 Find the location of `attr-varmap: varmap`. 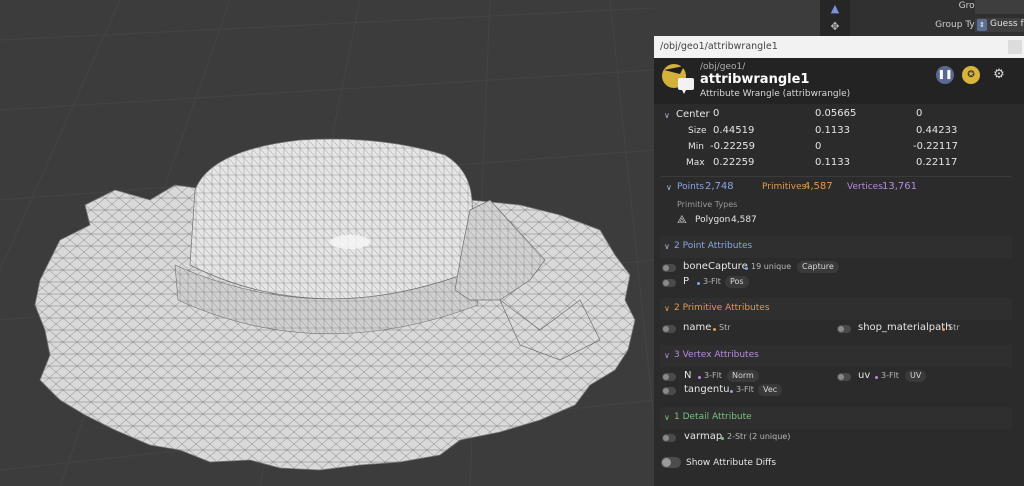

attr-varmap: varmap is located at coordinates (703, 436).